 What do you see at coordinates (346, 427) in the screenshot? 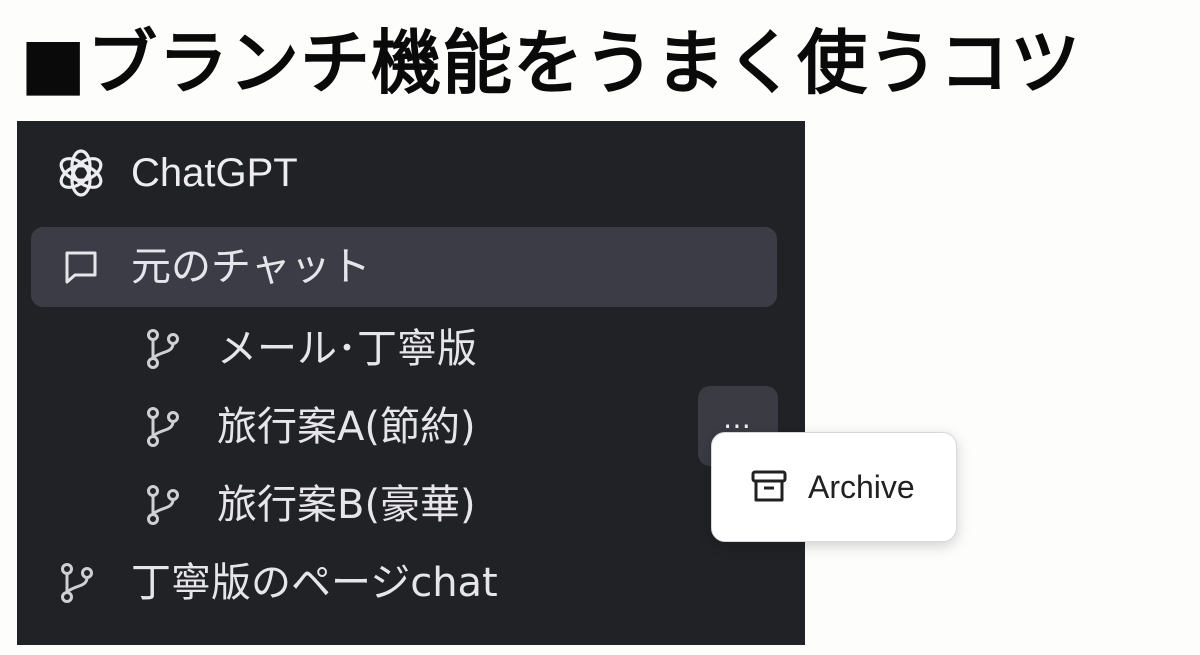
I see `sidebar-branch-label: 旅行案A(節約)` at bounding box center [346, 427].